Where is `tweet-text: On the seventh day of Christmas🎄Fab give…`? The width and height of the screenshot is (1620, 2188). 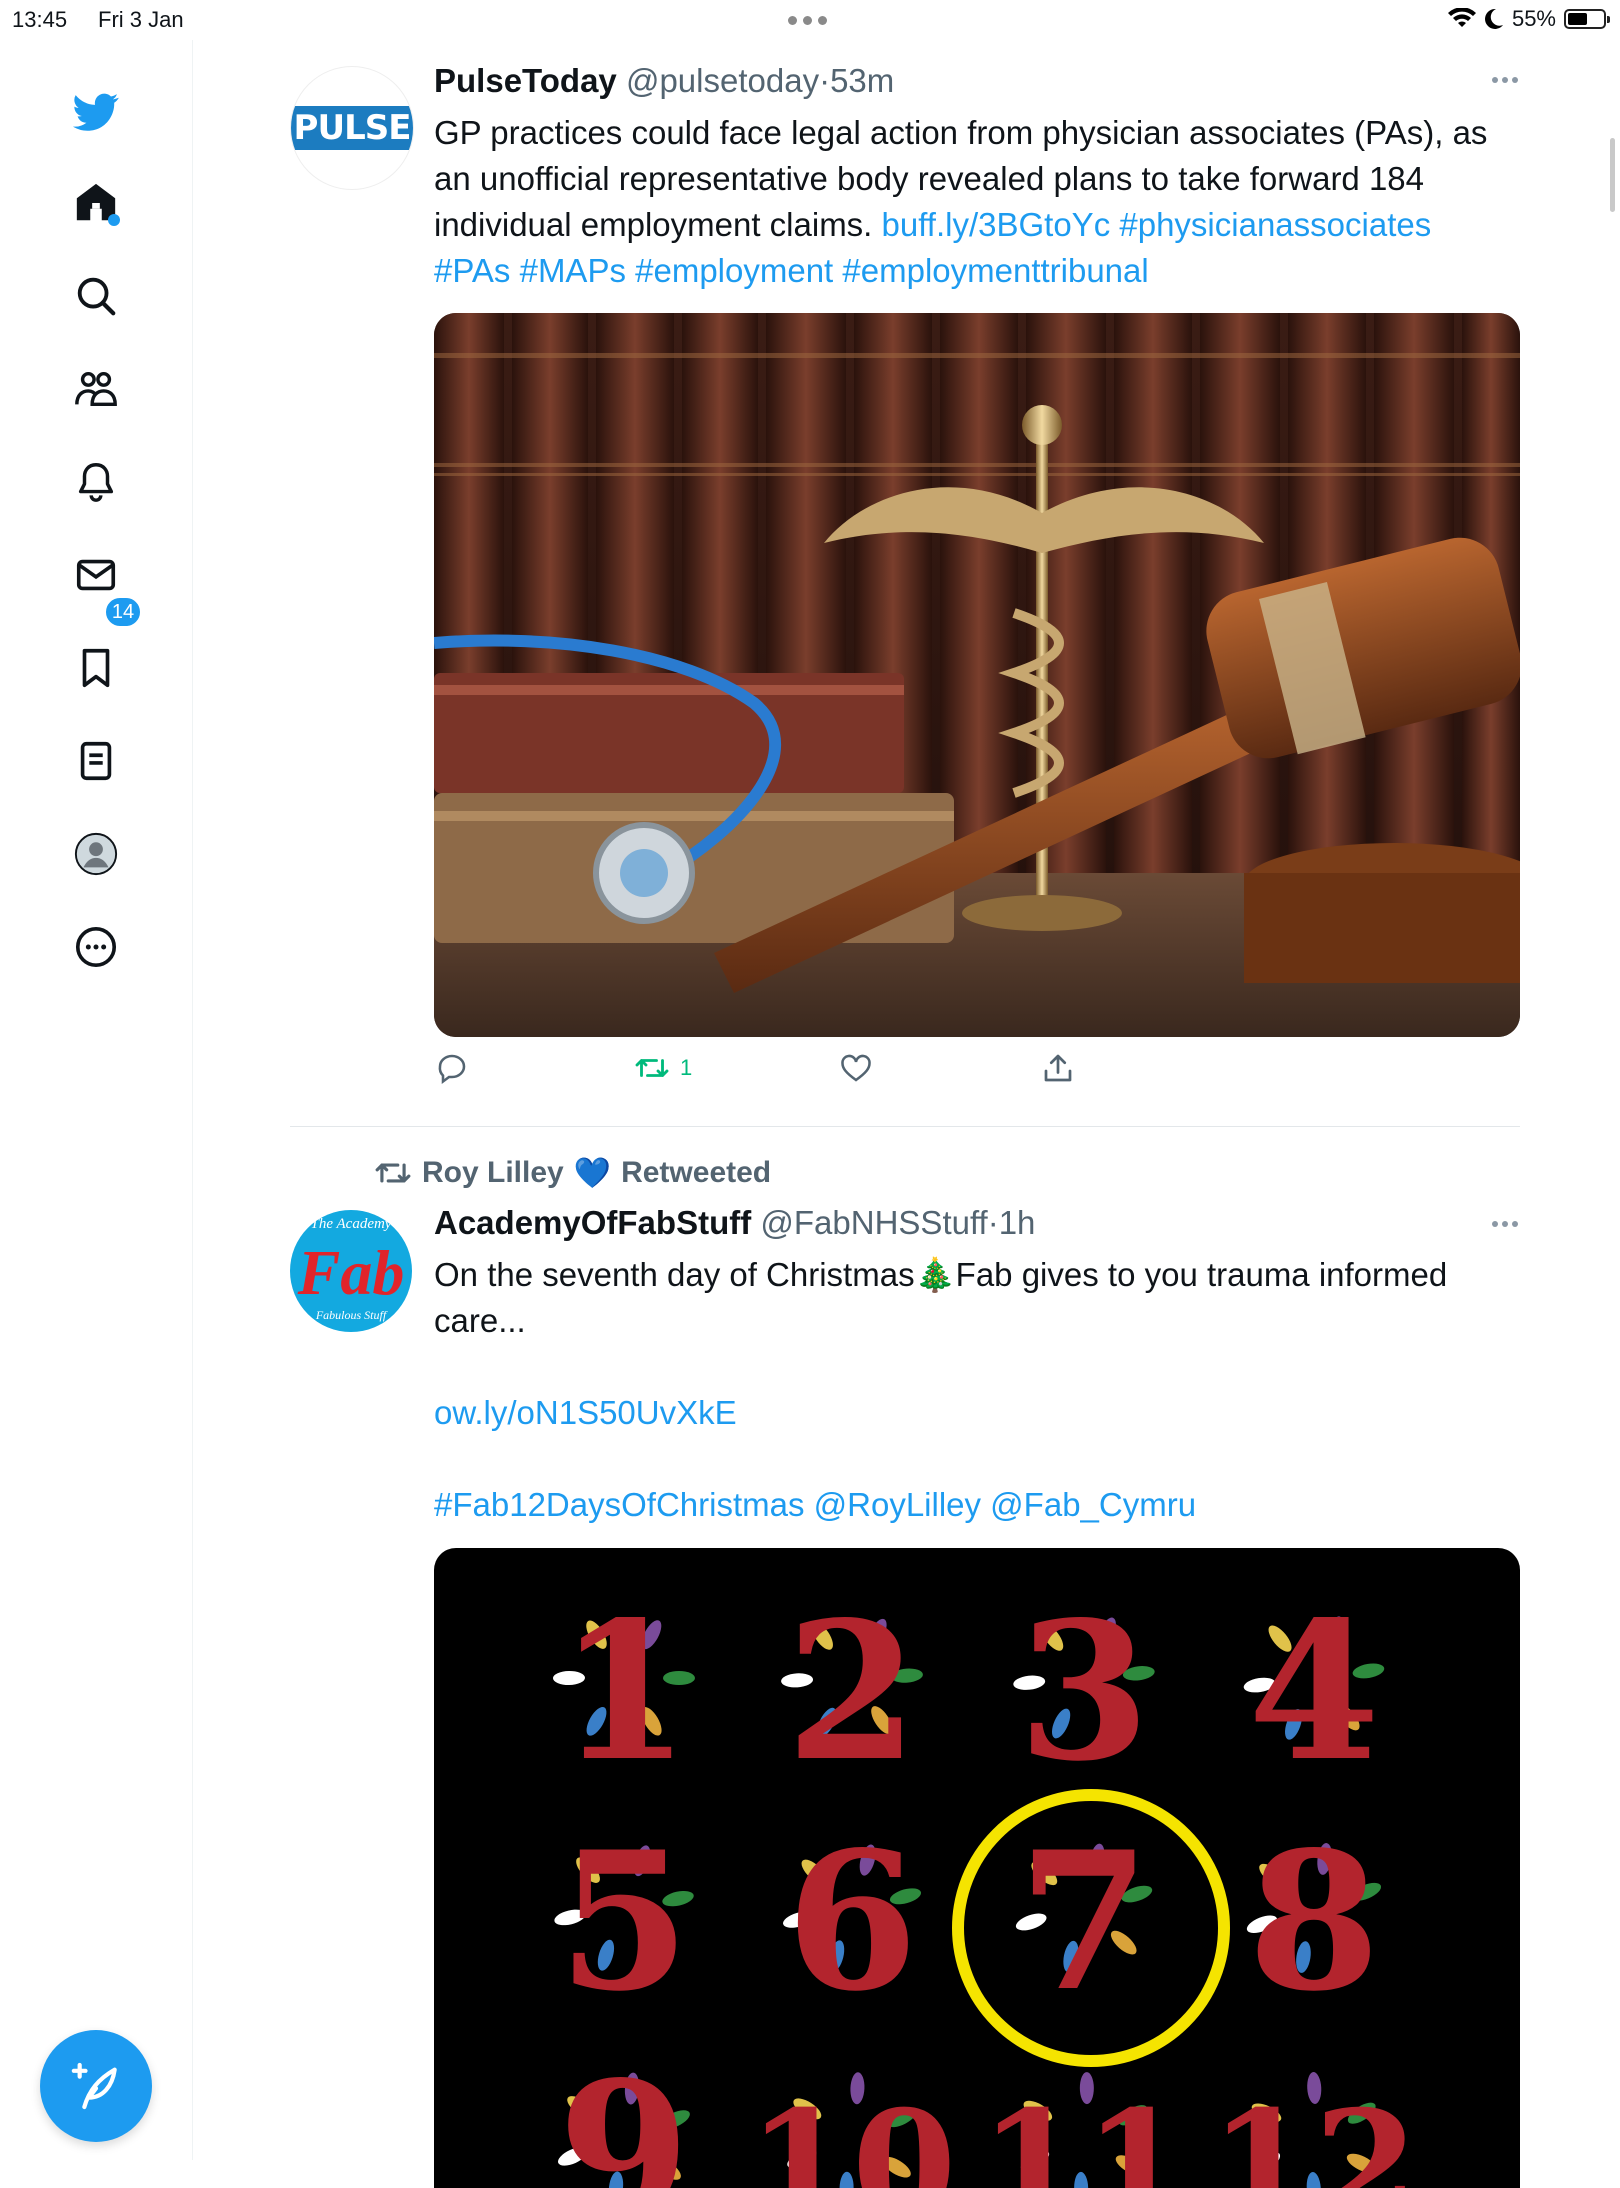
tweet-text: On the seventh day of Christmas🎄Fab give… is located at coordinates (974, 1298).